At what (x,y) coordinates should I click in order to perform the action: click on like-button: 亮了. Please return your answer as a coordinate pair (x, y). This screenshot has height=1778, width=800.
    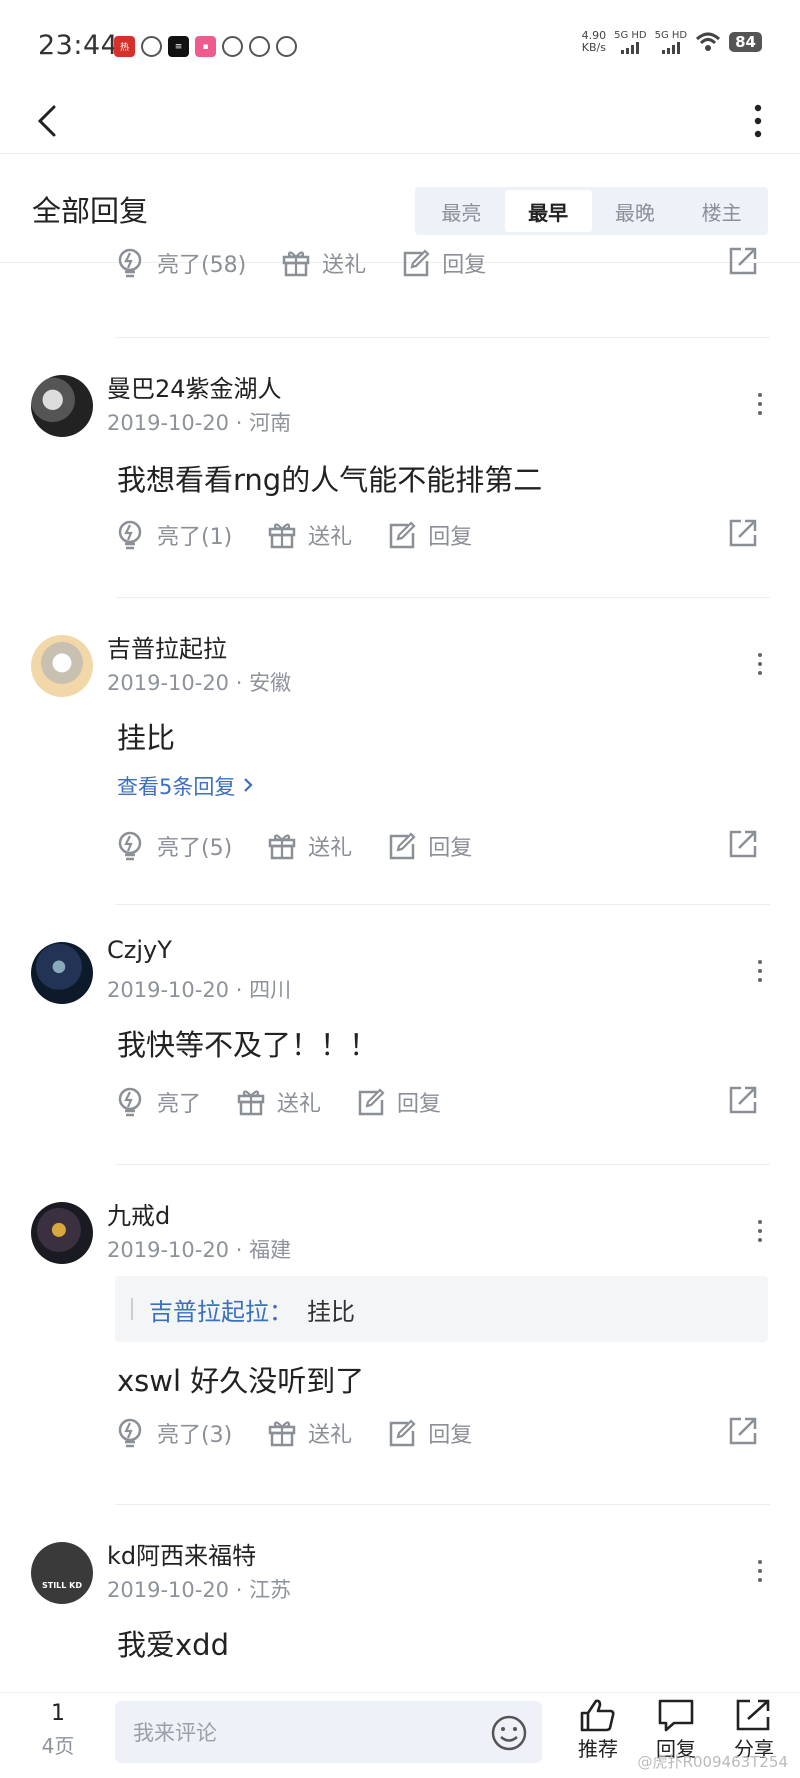
    Looking at the image, I should click on (158, 1102).